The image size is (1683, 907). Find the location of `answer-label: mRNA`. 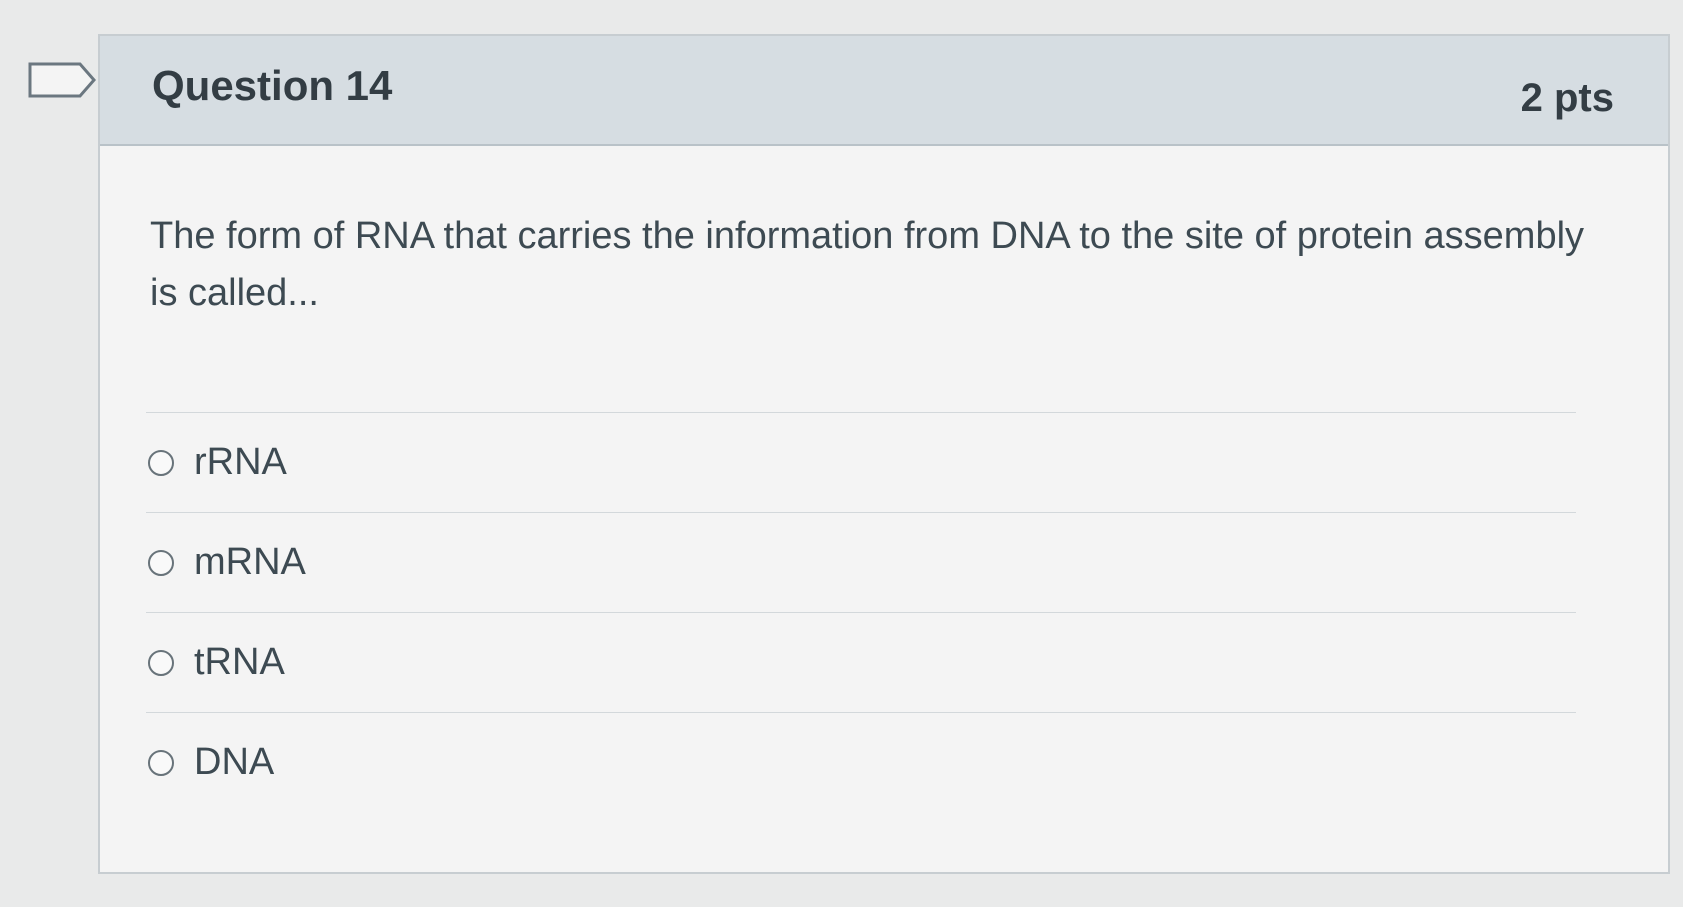

answer-label: mRNA is located at coordinates (250, 562).